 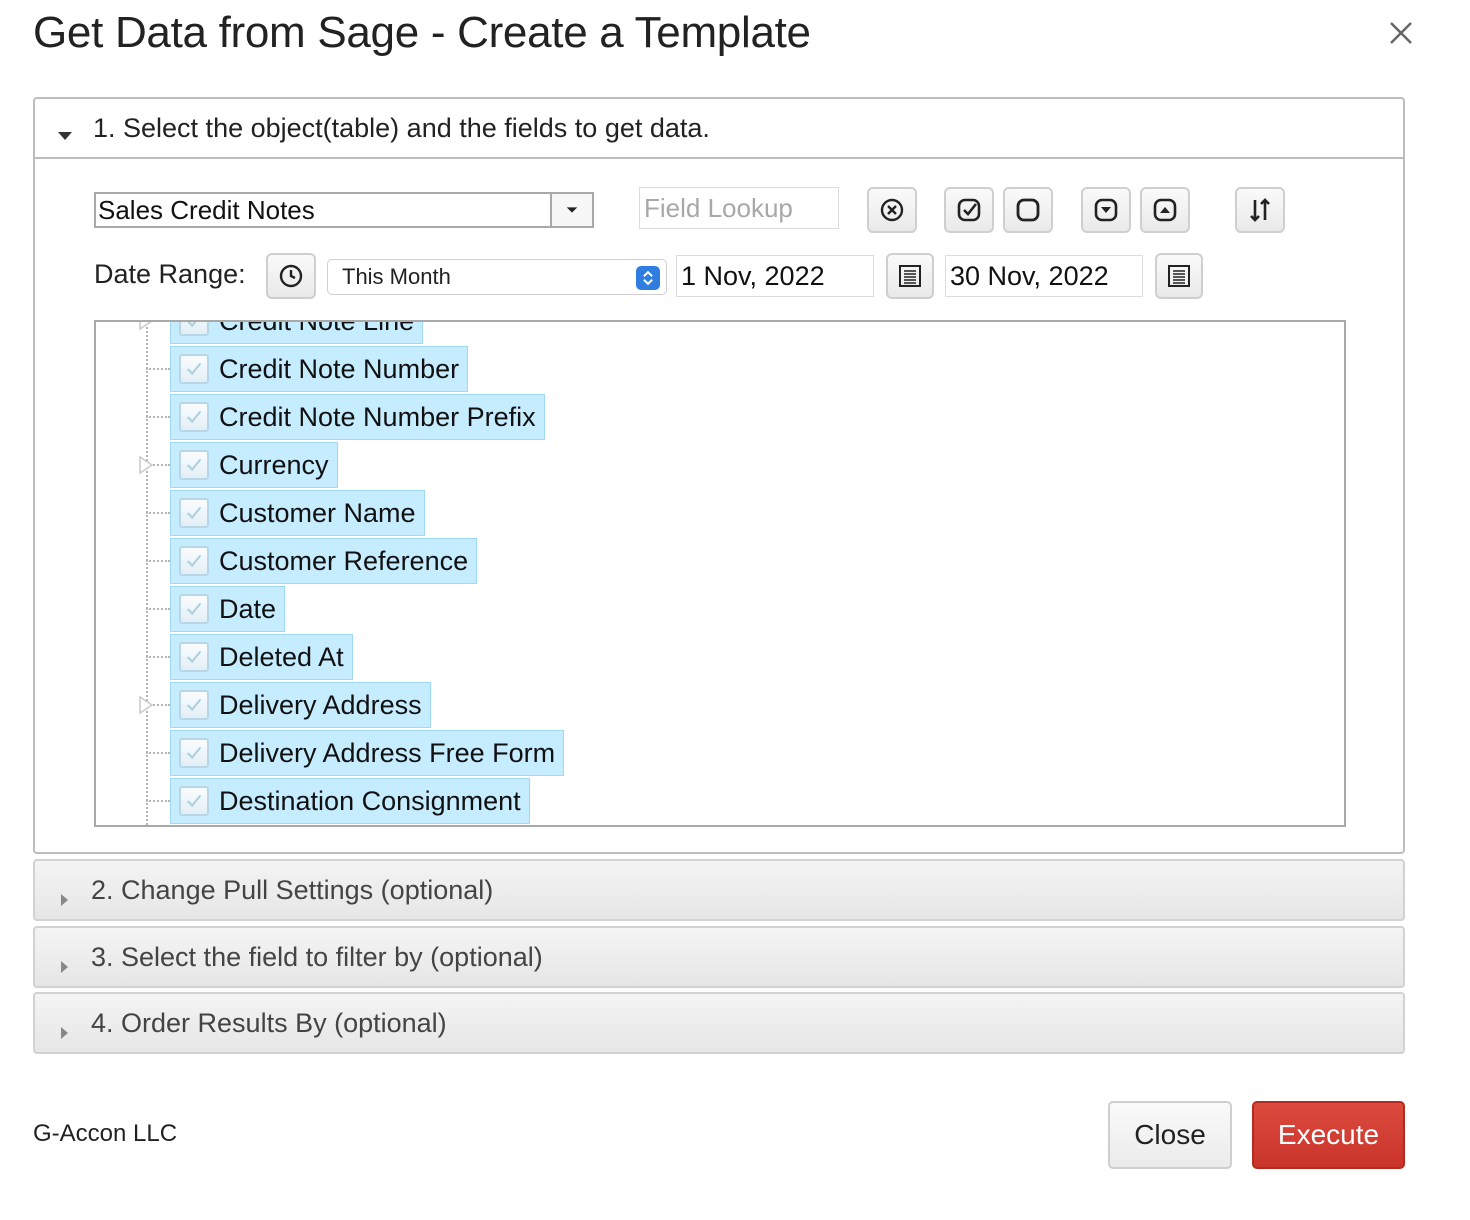 I want to click on select-spinner-icon, so click(x=648, y=278).